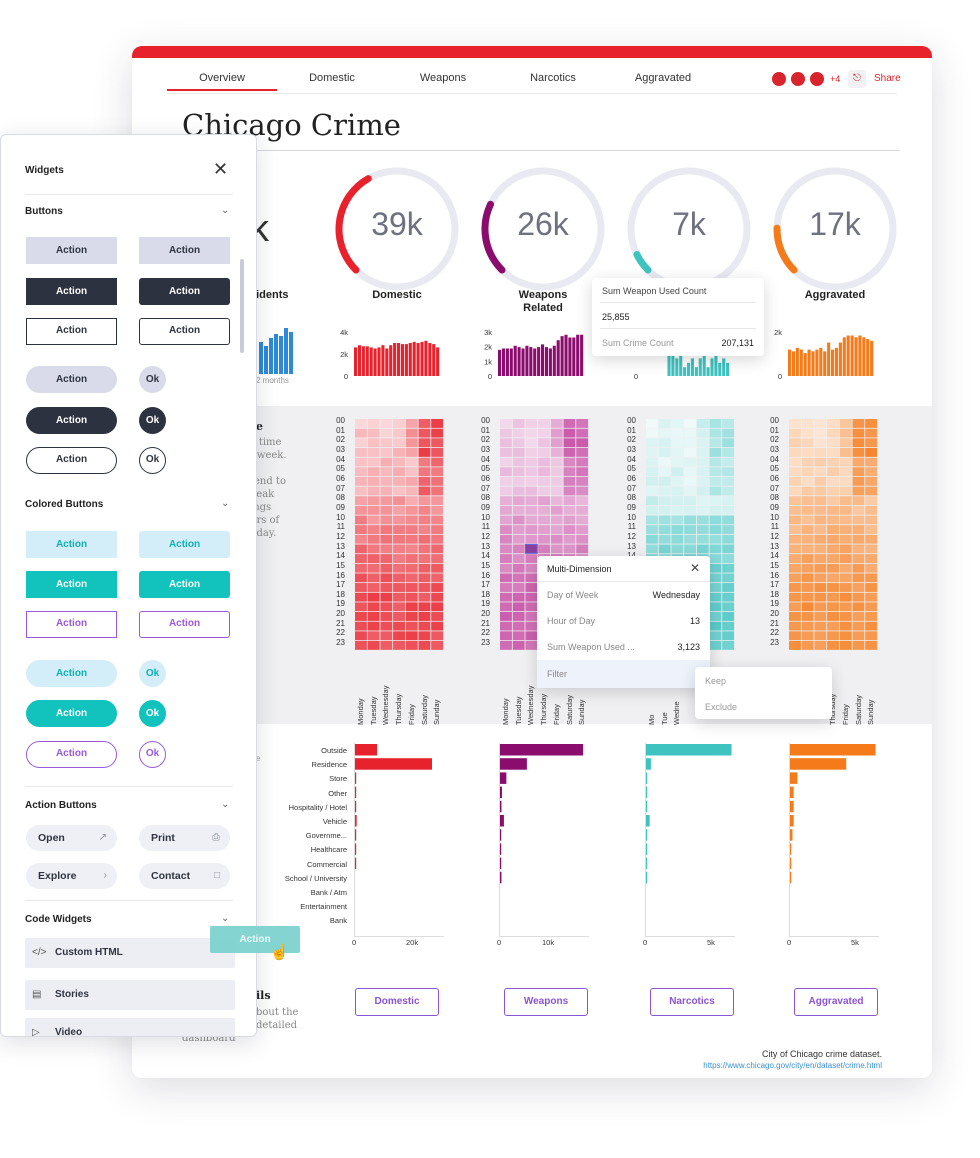  Describe the element at coordinates (835, 229) in the screenshot. I see `gauge-aggravated: 17k` at that location.